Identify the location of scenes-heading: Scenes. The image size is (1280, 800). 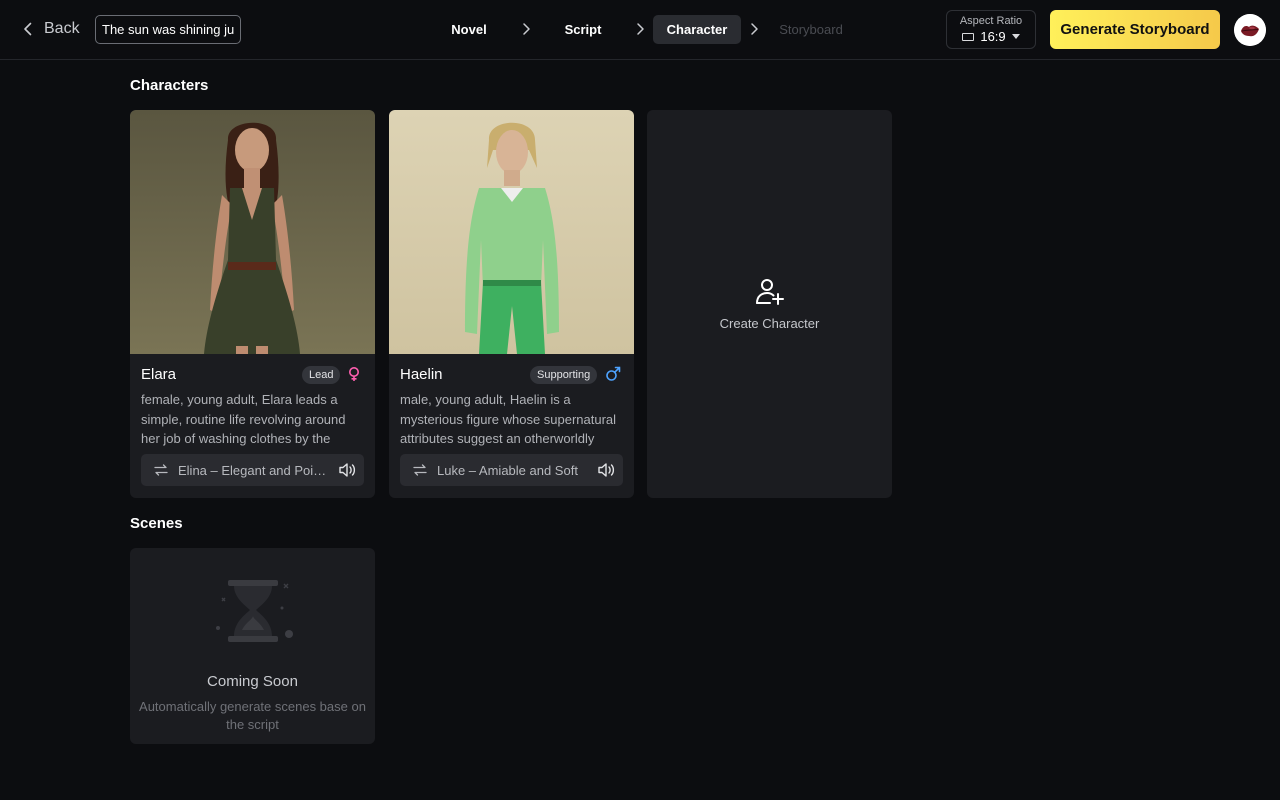
(156, 523).